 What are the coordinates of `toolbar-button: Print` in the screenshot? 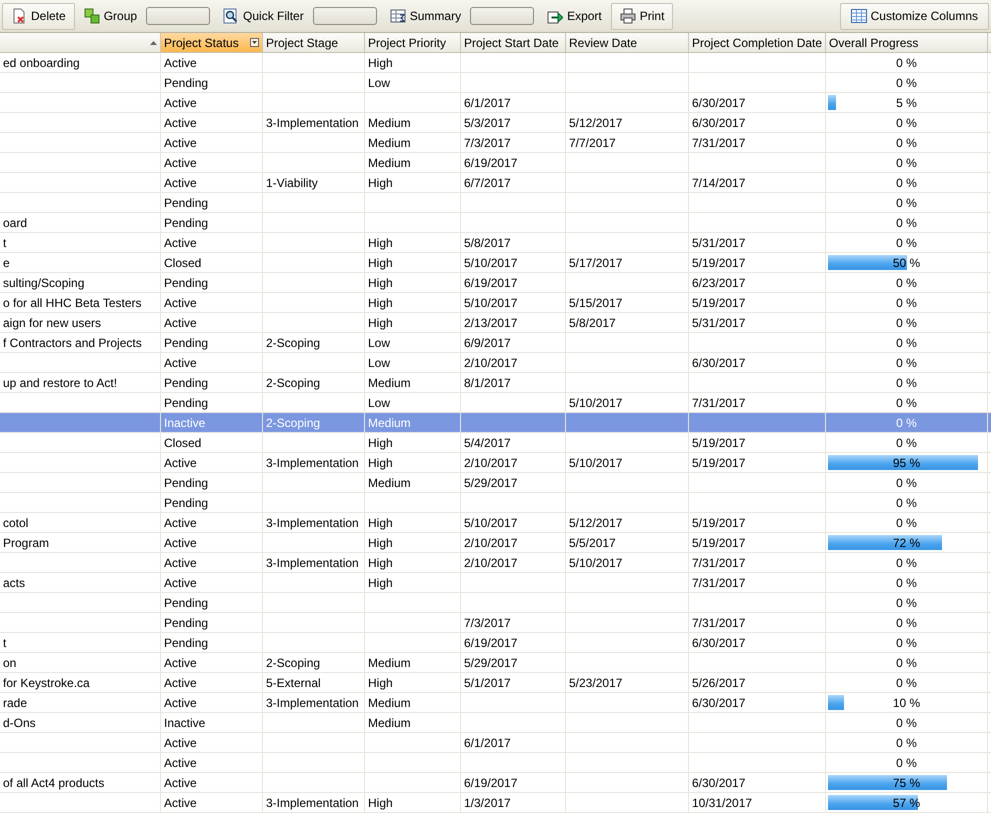 It's located at (642, 16).